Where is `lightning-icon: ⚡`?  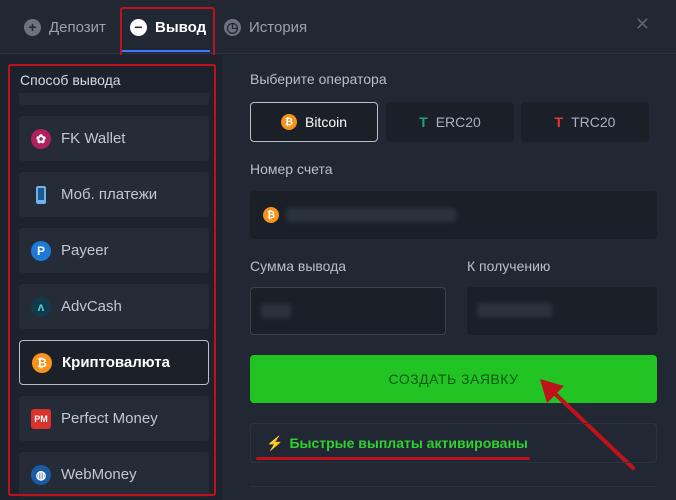 lightning-icon: ⚡ is located at coordinates (275, 442).